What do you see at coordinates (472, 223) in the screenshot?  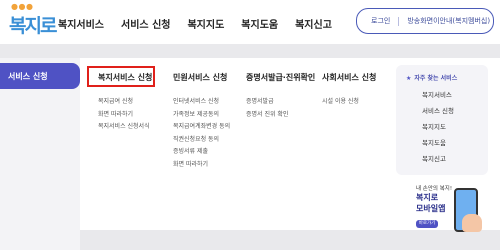 I see `hand-icon` at bounding box center [472, 223].